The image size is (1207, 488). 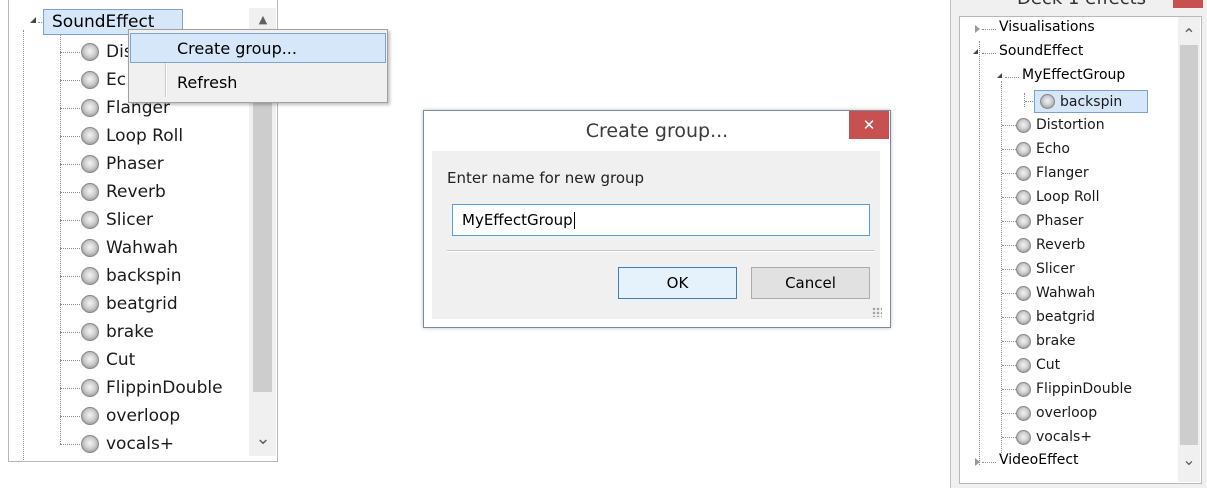 What do you see at coordinates (1053, 149) in the screenshot?
I see `tree-item-label: Echo` at bounding box center [1053, 149].